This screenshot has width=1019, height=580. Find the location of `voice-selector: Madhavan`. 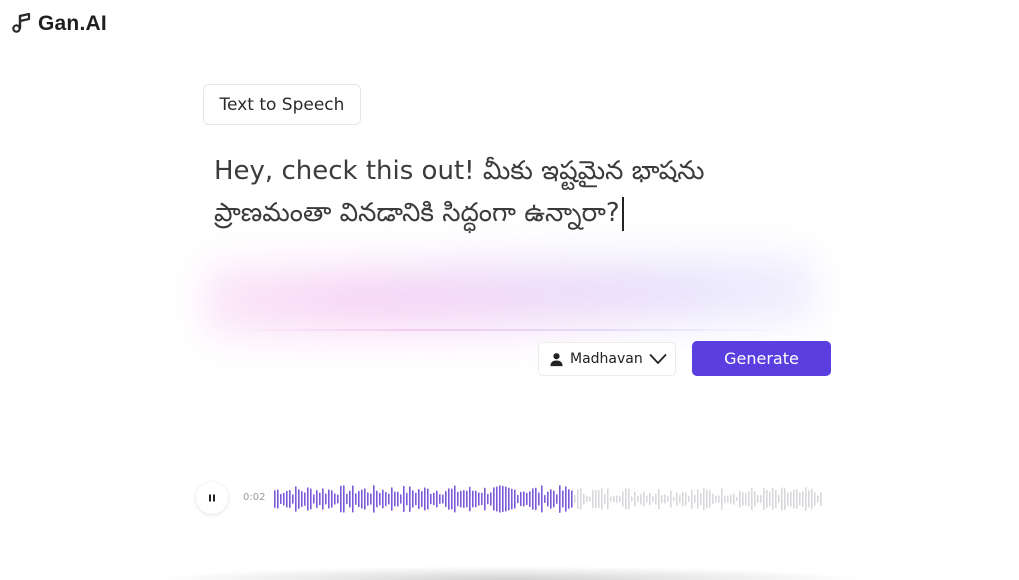

voice-selector: Madhavan is located at coordinates (607, 359).